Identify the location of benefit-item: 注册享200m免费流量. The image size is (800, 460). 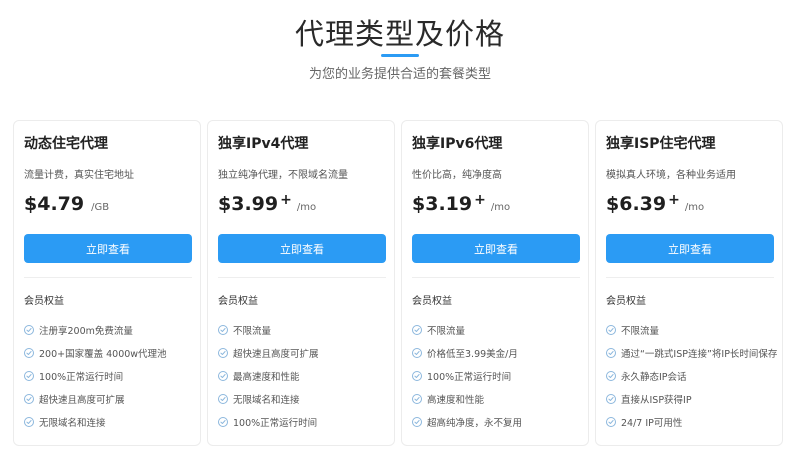
(95, 329).